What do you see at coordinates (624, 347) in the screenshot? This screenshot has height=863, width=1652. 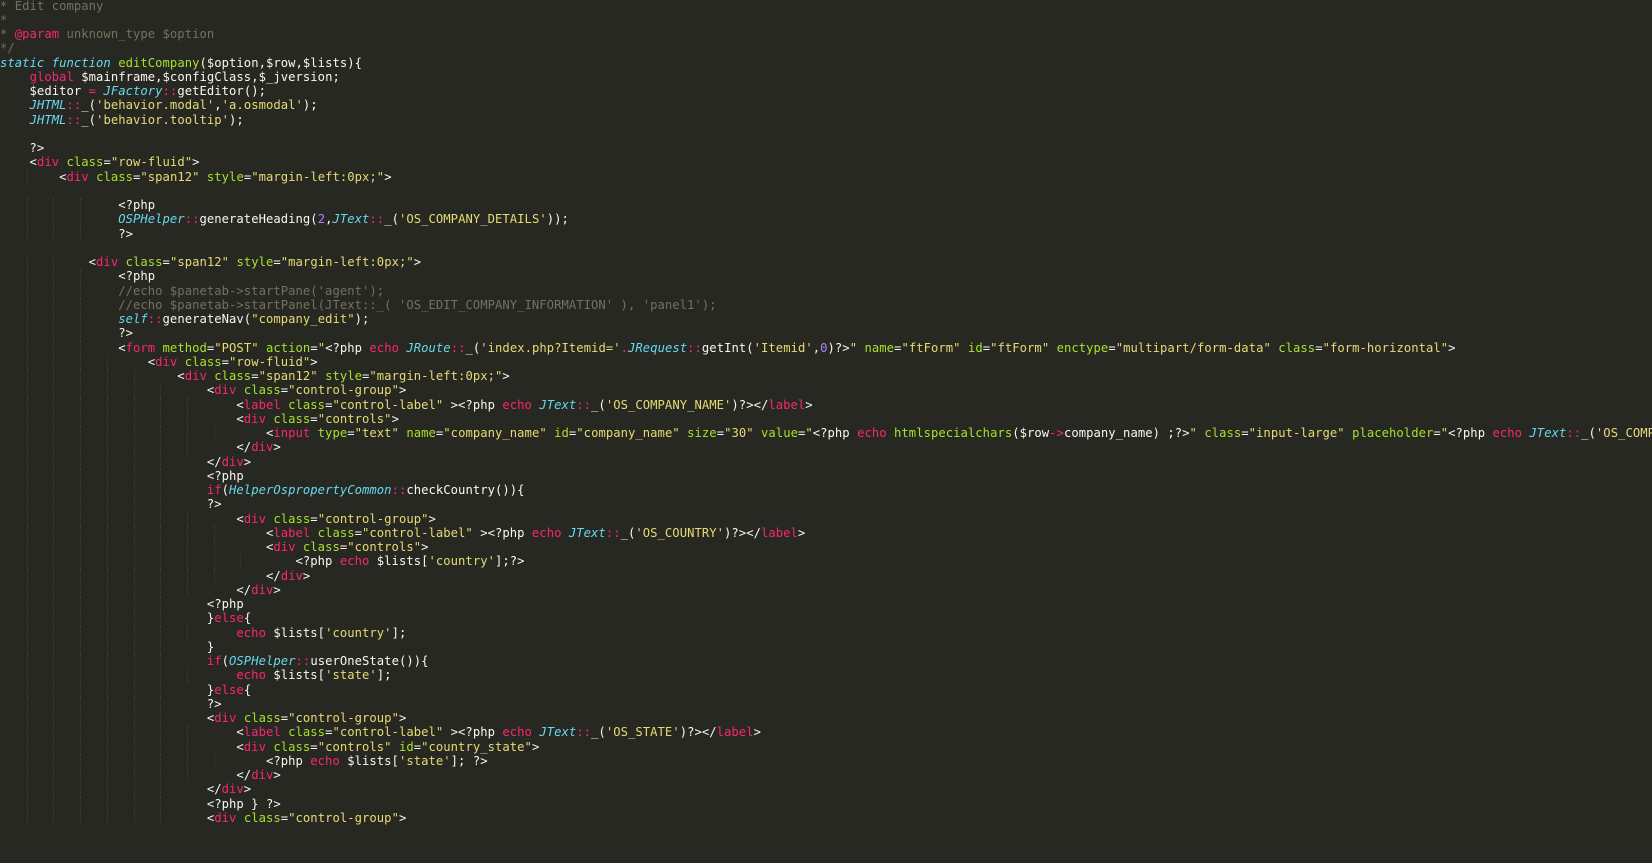 I see `code-token: .` at bounding box center [624, 347].